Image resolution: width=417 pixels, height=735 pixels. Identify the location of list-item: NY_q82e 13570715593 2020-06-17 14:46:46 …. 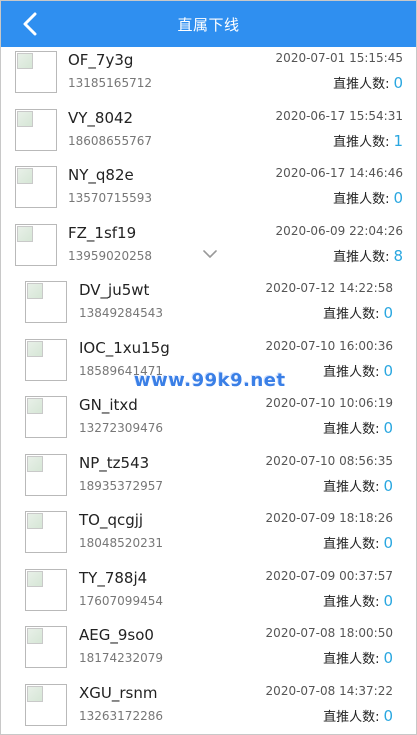
(208, 191).